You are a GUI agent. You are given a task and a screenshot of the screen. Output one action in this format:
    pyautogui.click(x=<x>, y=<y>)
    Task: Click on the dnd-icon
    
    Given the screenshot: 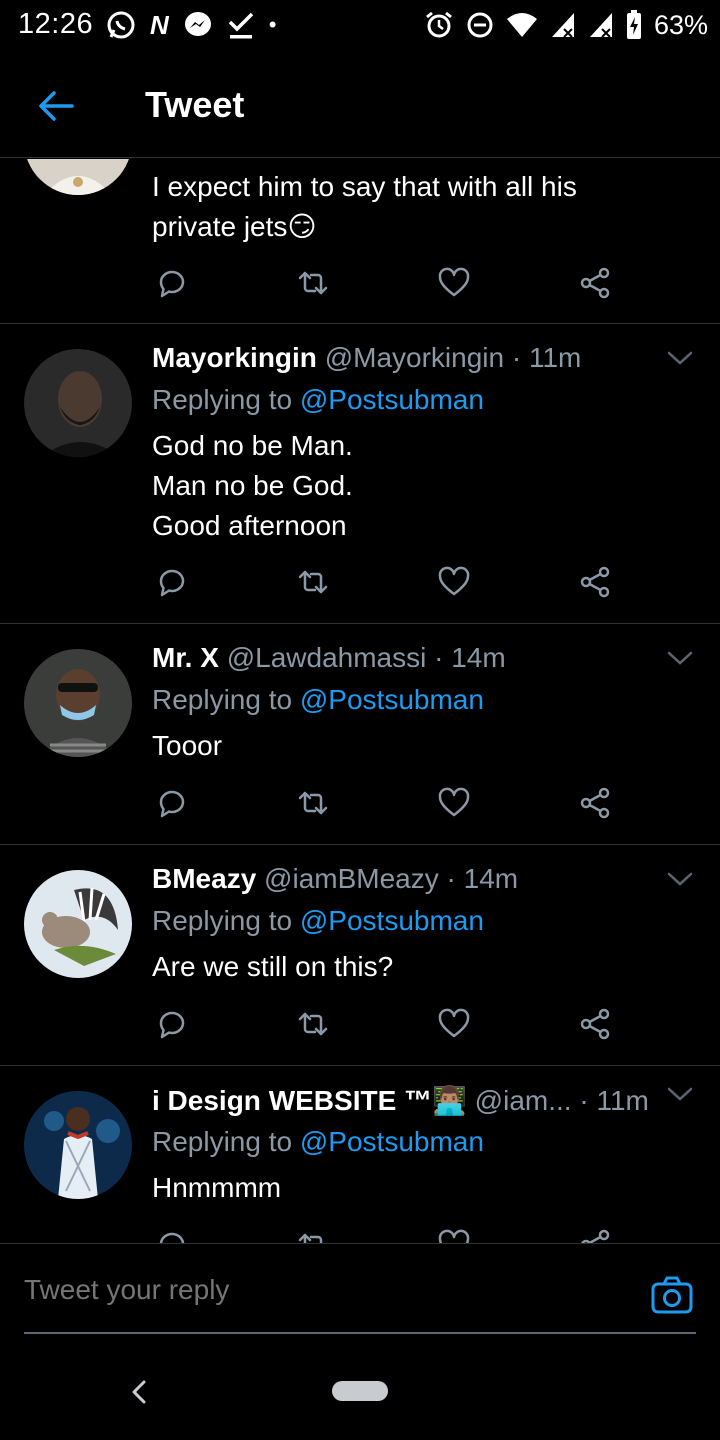 What is the action you would take?
    pyautogui.click(x=480, y=25)
    